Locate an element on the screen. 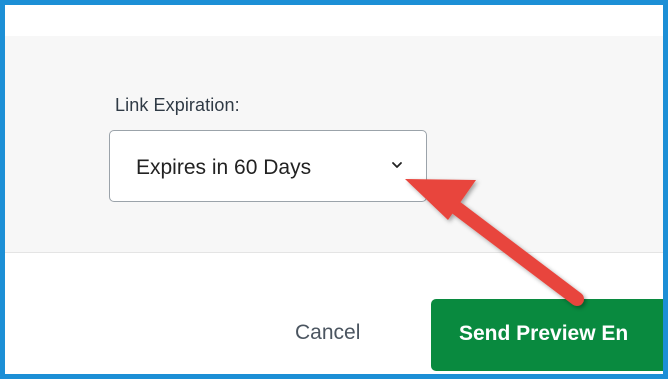 Image resolution: width=668 pixels, height=379 pixels. link-expiration-select: Expires in 60 Days is located at coordinates (268, 166).